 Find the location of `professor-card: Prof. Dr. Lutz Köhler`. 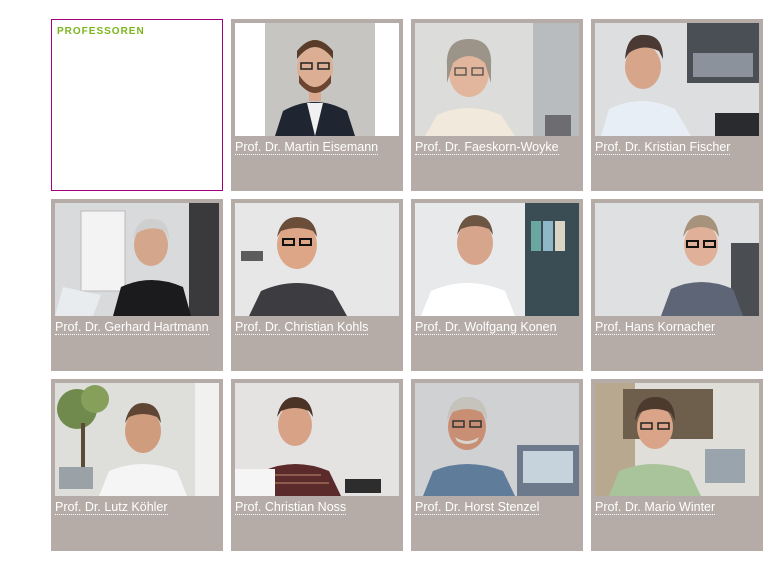

professor-card: Prof. Dr. Lutz Köhler is located at coordinates (137, 465).